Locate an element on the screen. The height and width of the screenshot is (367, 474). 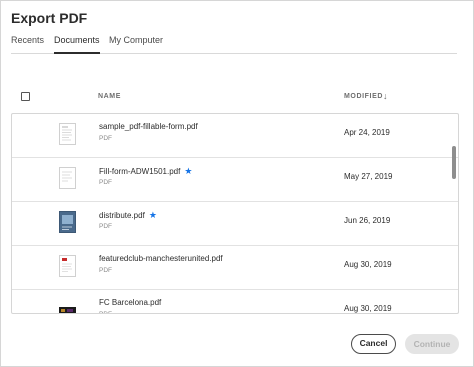
select-all-checkbox is located at coordinates (25, 96).